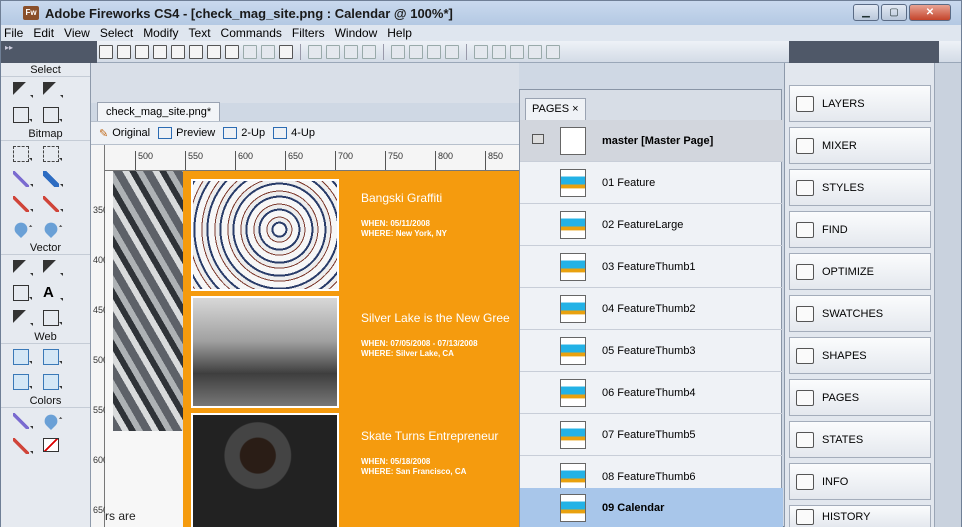  Describe the element at coordinates (651, 309) in the screenshot. I see `page-row: 04 FeatureThumb2` at that location.